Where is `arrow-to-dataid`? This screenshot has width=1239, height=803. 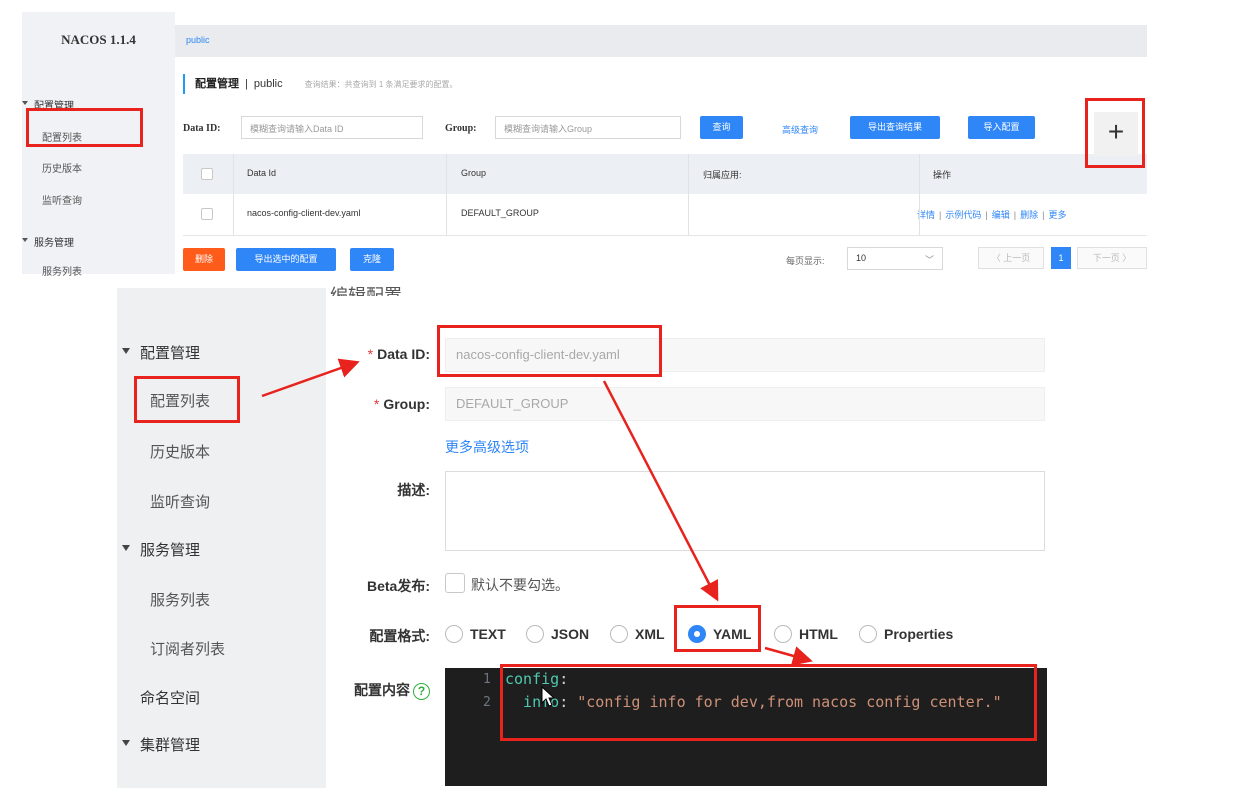 arrow-to-dataid is located at coordinates (310, 378).